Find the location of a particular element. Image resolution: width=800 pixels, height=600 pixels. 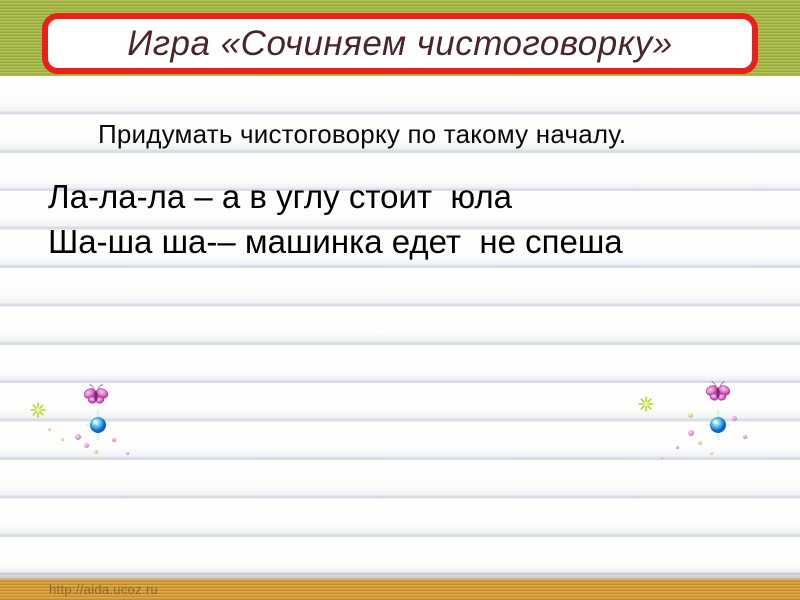

verse-line-1: Ла-ла-ла – а в углу стоит юла is located at coordinates (280, 196).